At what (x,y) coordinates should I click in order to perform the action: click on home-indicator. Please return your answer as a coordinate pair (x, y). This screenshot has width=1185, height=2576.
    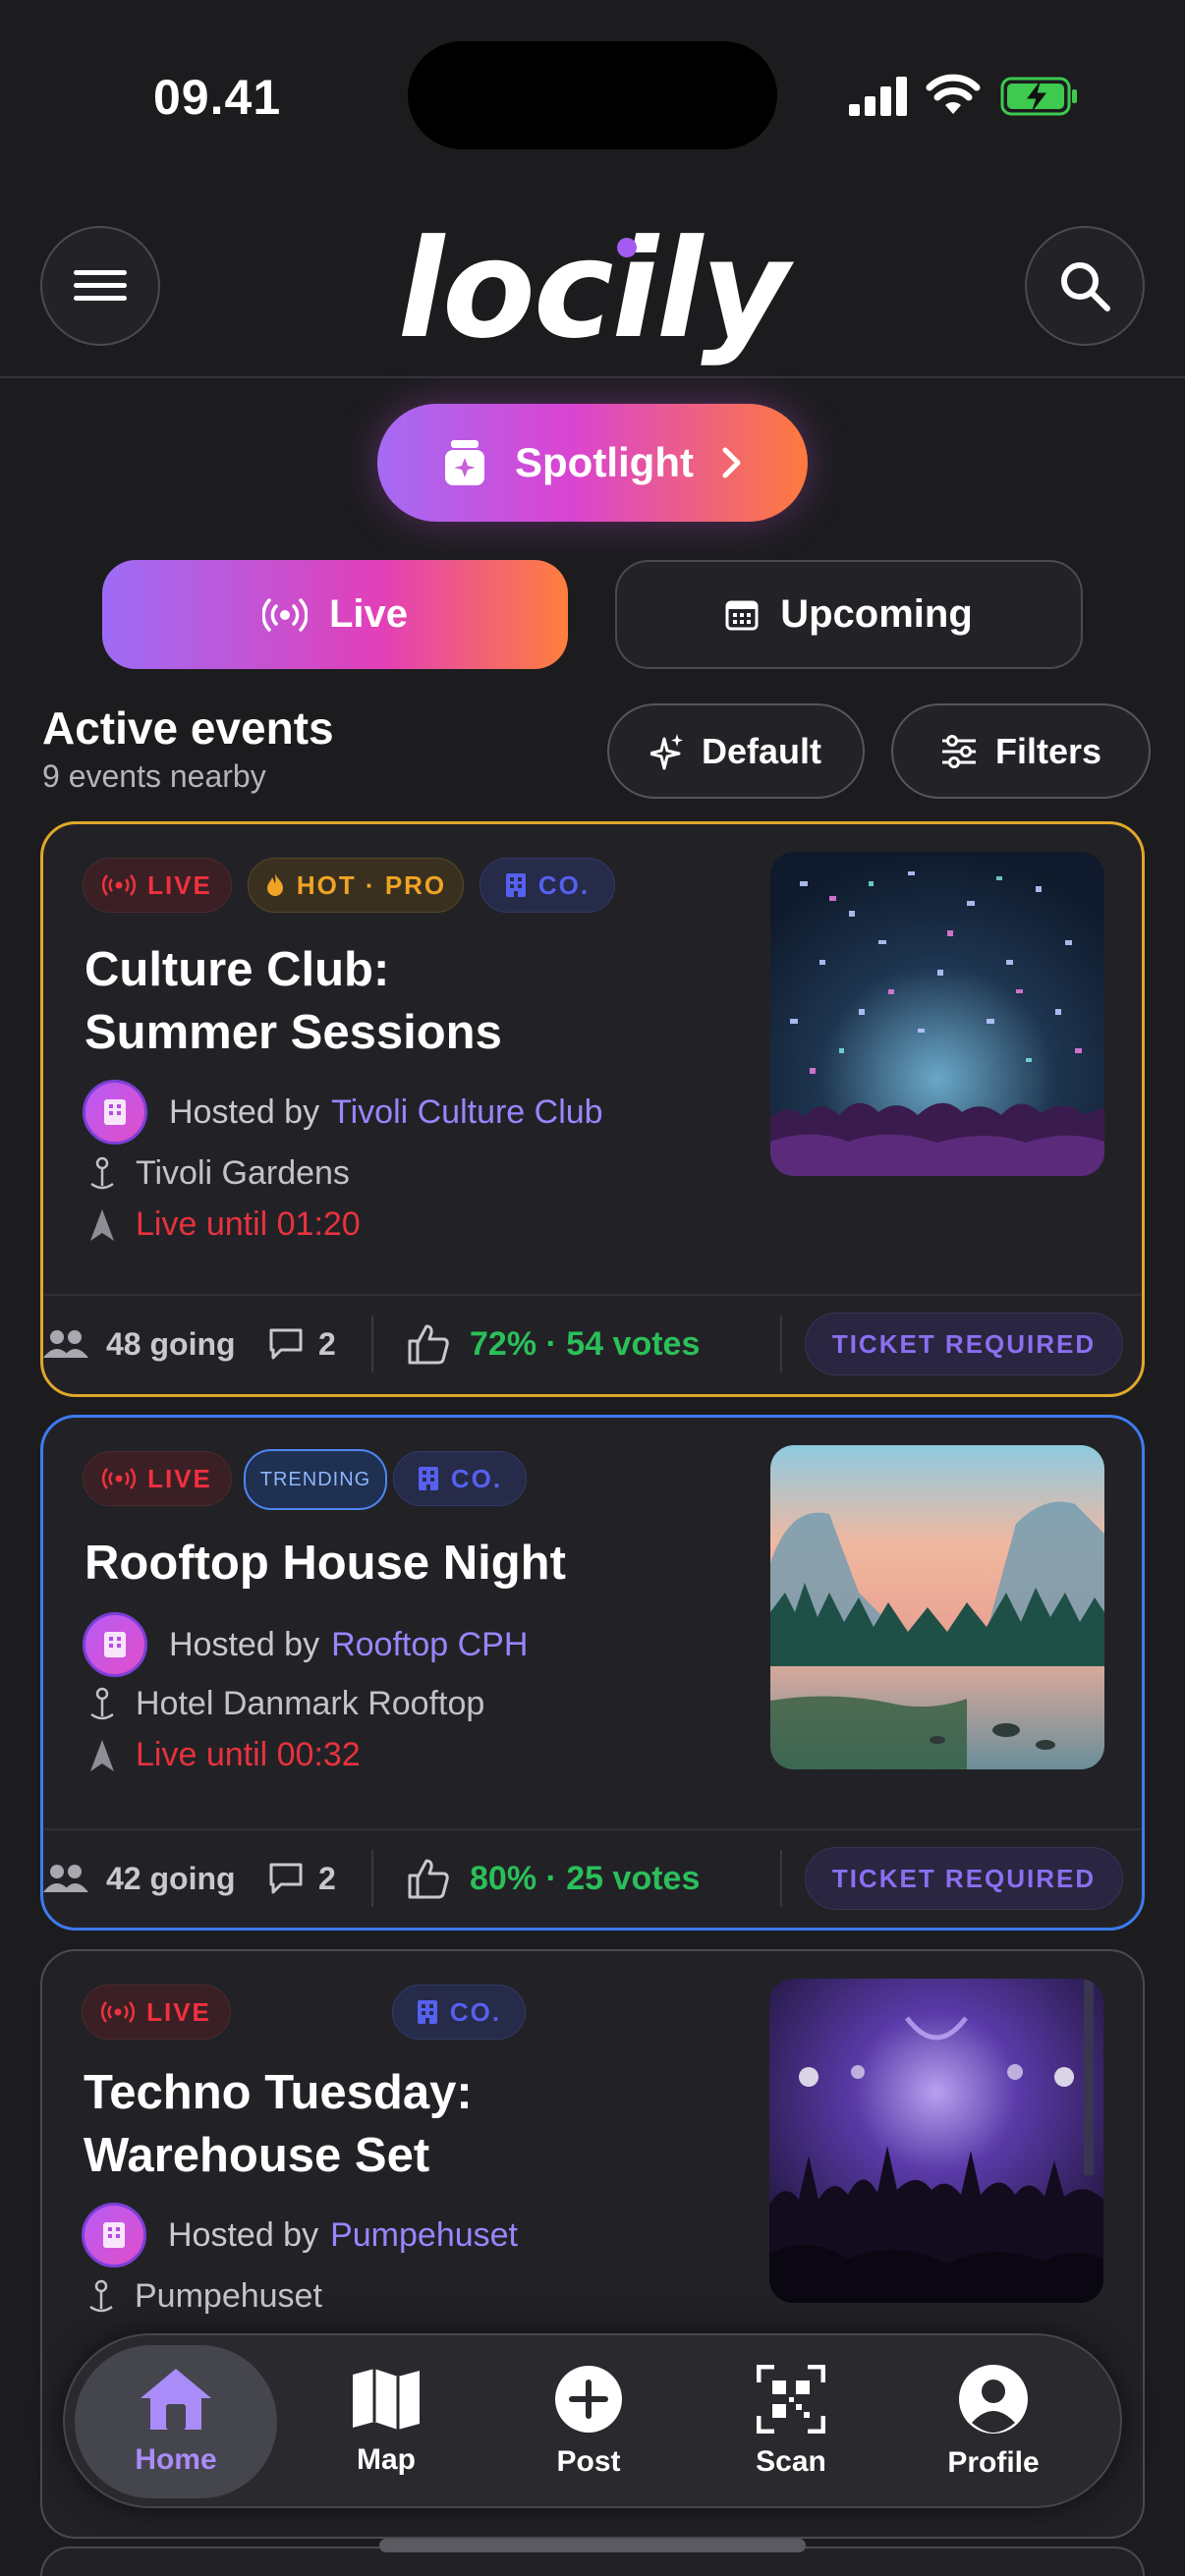
    Looking at the image, I should click on (592, 2545).